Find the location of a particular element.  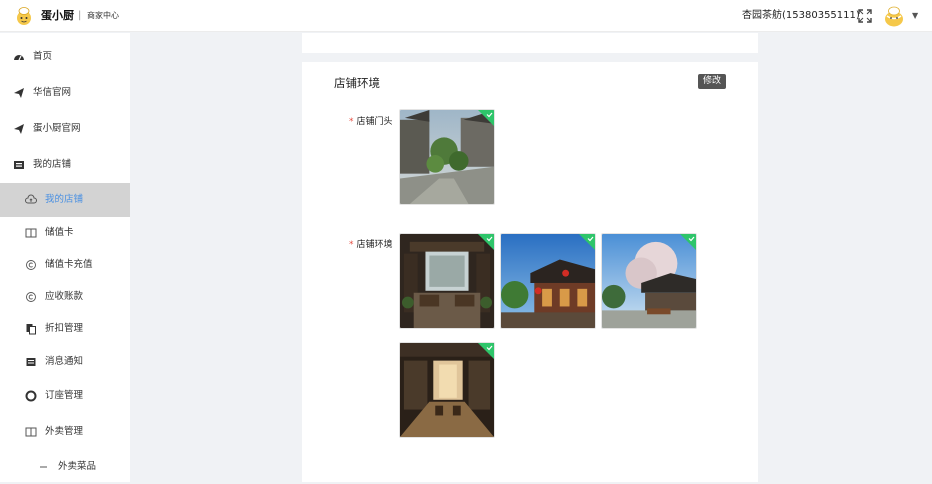

brand-subtitle: 商家中心 is located at coordinates (103, 15).